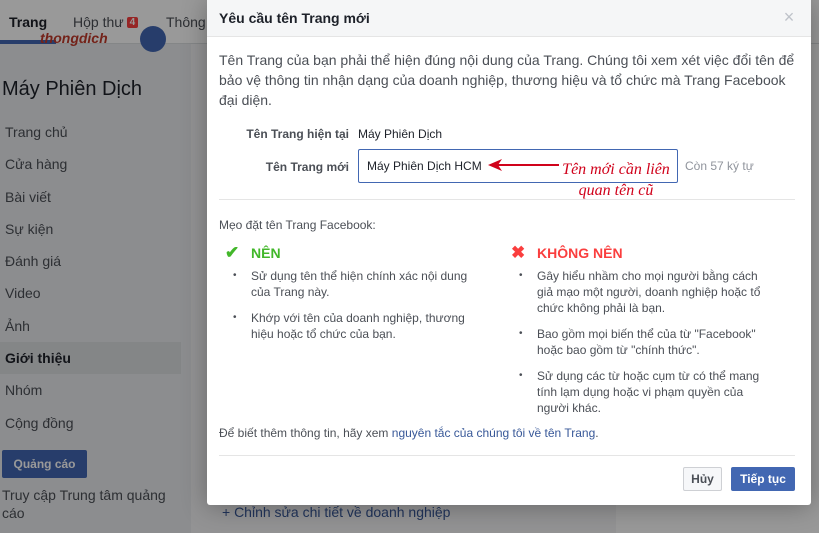 This screenshot has height=533, width=819. Describe the element at coordinates (297, 225) in the screenshot. I see `tips-label: Mẹo đặt tên Trang Facebook:` at that location.